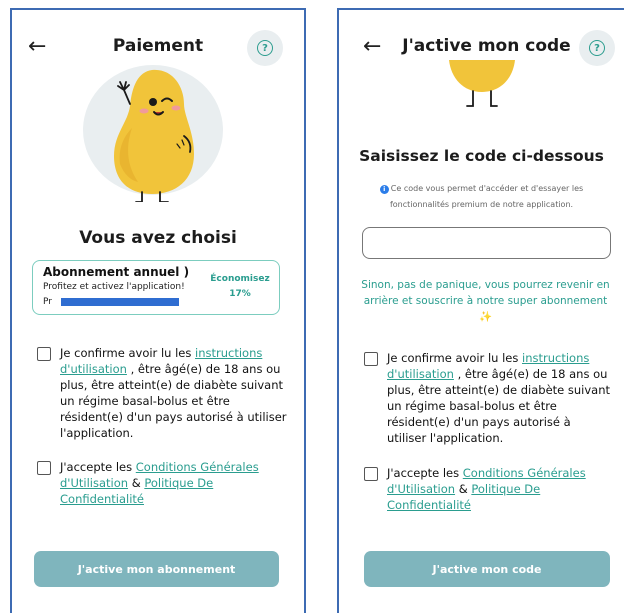 This screenshot has width=624, height=613. What do you see at coordinates (240, 287) in the screenshot?
I see `savings-badge: Économisez 17%` at bounding box center [240, 287].